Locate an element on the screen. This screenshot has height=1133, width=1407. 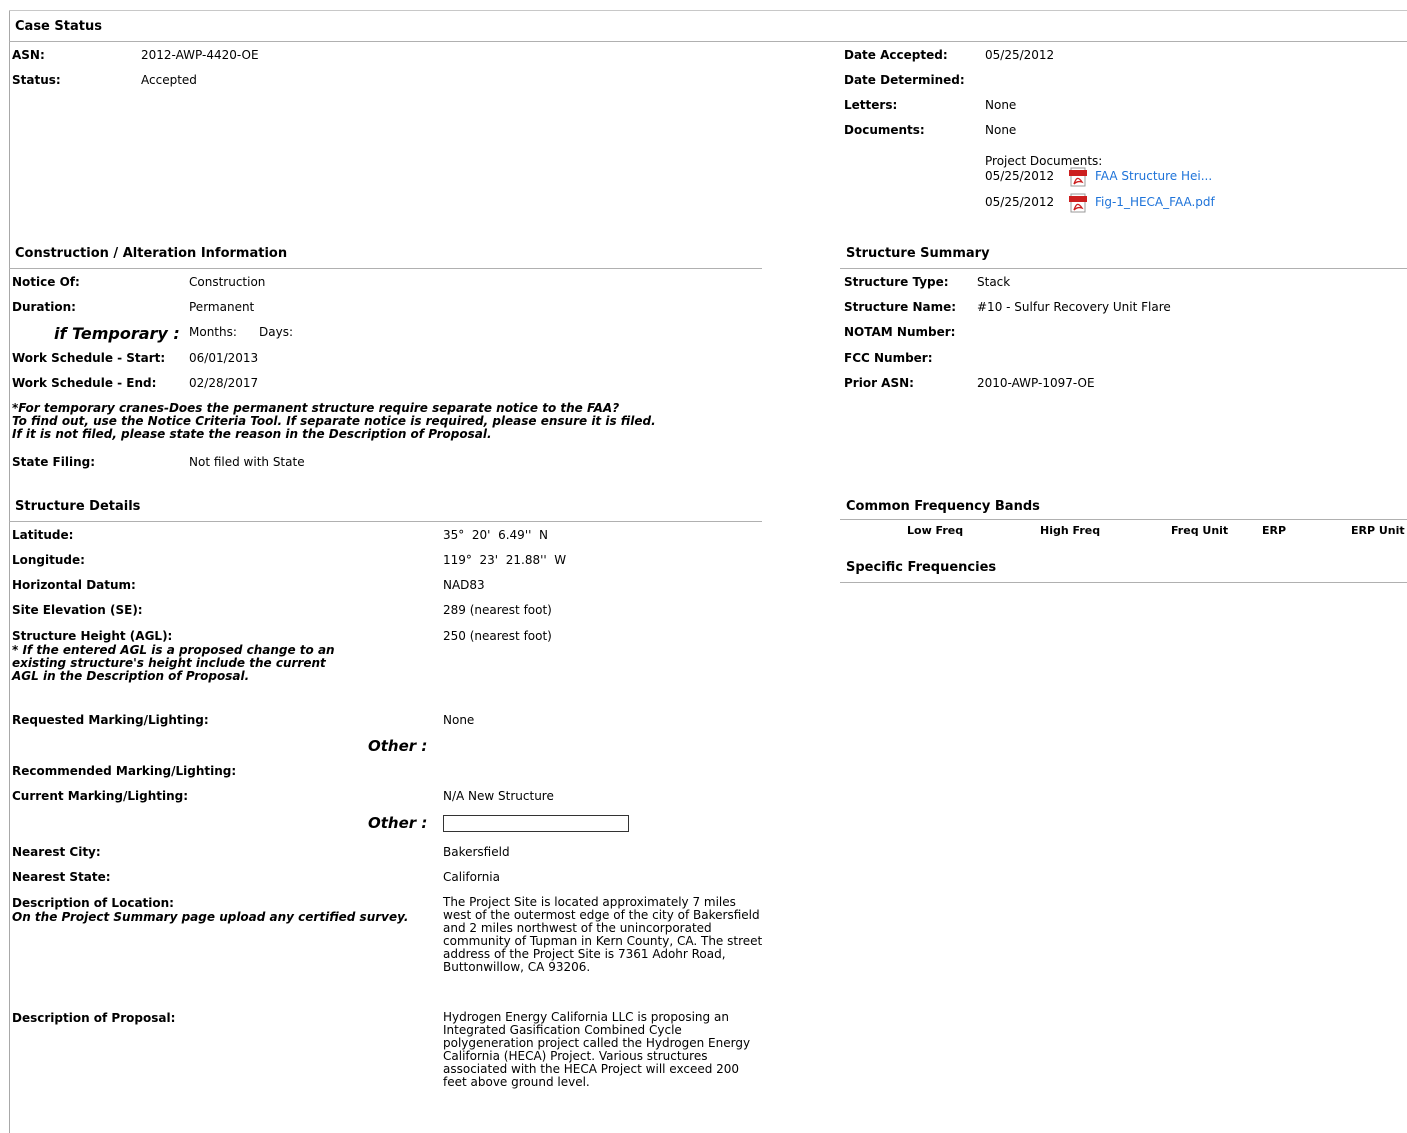
other-marking-input is located at coordinates (536, 823).